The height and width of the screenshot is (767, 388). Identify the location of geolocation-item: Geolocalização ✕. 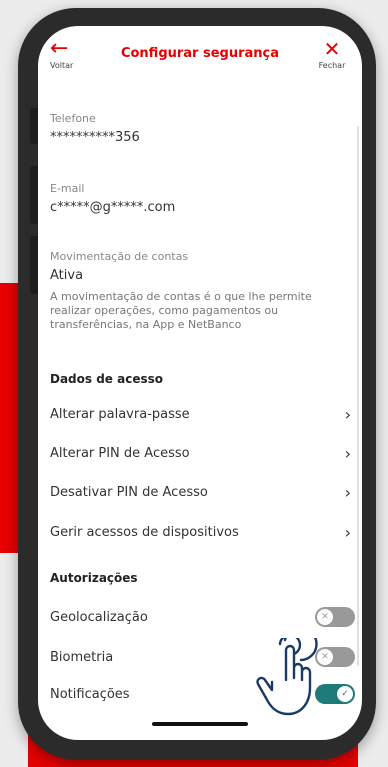
(202, 617).